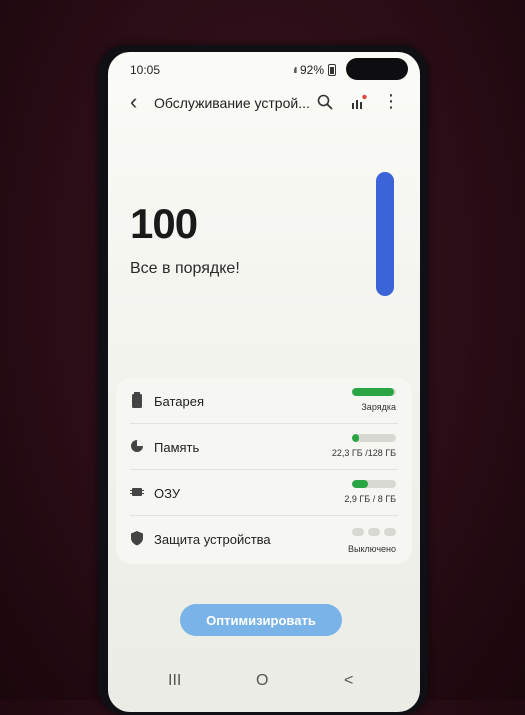 This screenshot has width=525, height=715. Describe the element at coordinates (179, 401) in the screenshot. I see `item-label: Батарея` at that location.